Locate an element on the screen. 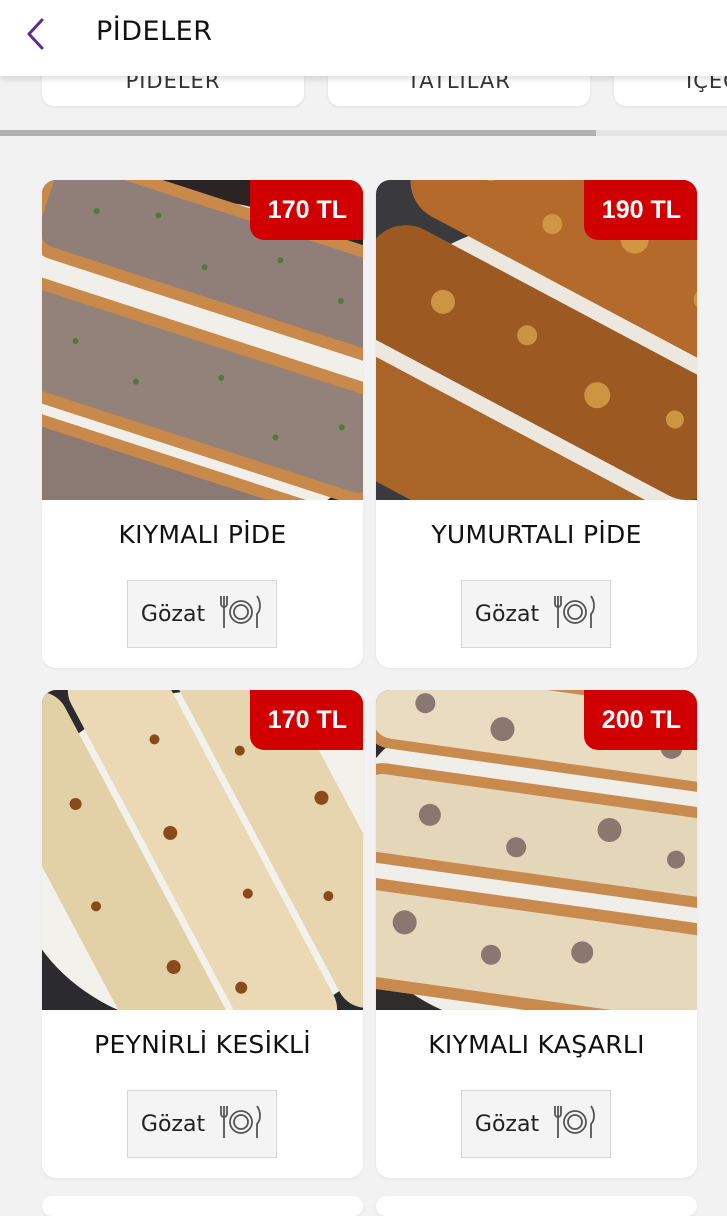 This screenshot has height=1216, width=727. category-scrollbar-thumb is located at coordinates (298, 133).